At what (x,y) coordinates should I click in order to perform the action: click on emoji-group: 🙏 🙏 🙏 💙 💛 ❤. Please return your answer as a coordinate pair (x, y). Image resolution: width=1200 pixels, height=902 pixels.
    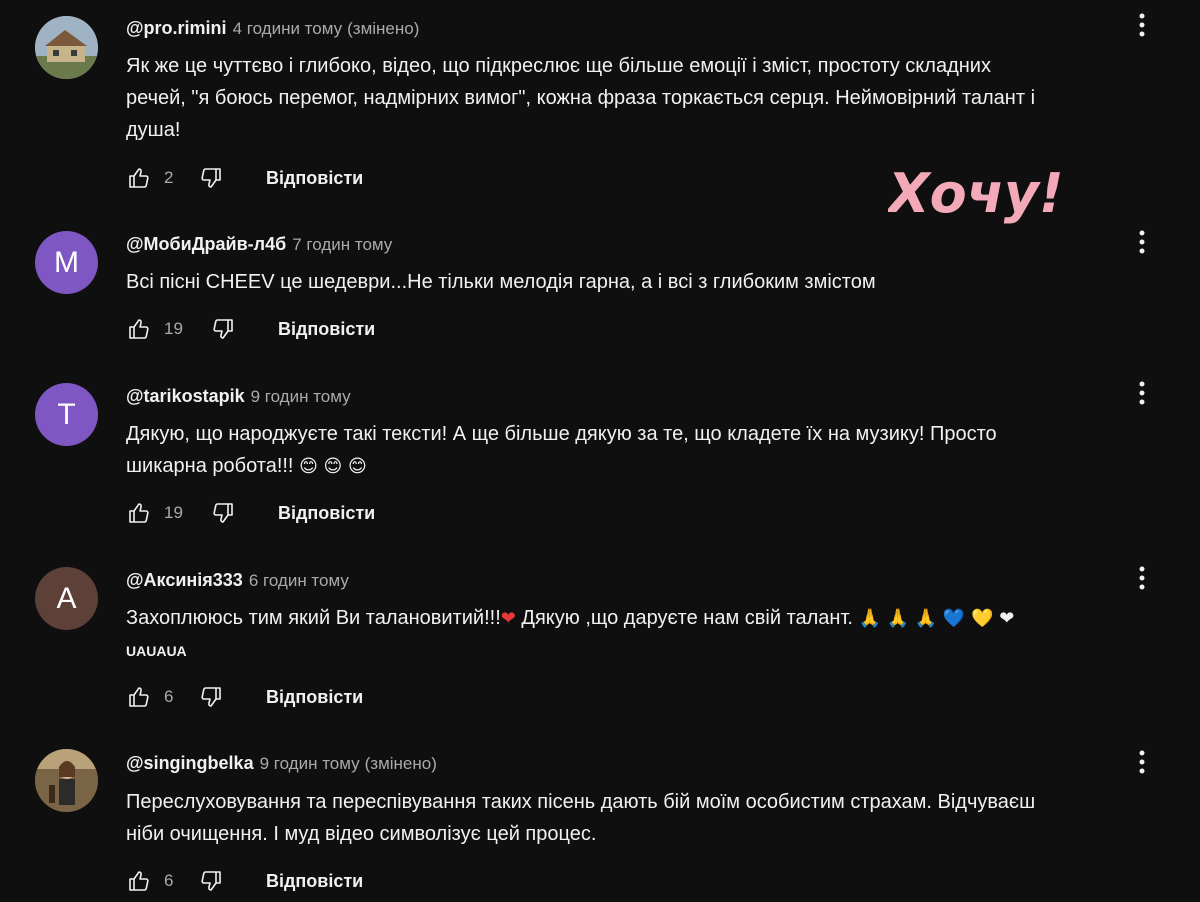
    Looking at the image, I should click on (936, 618).